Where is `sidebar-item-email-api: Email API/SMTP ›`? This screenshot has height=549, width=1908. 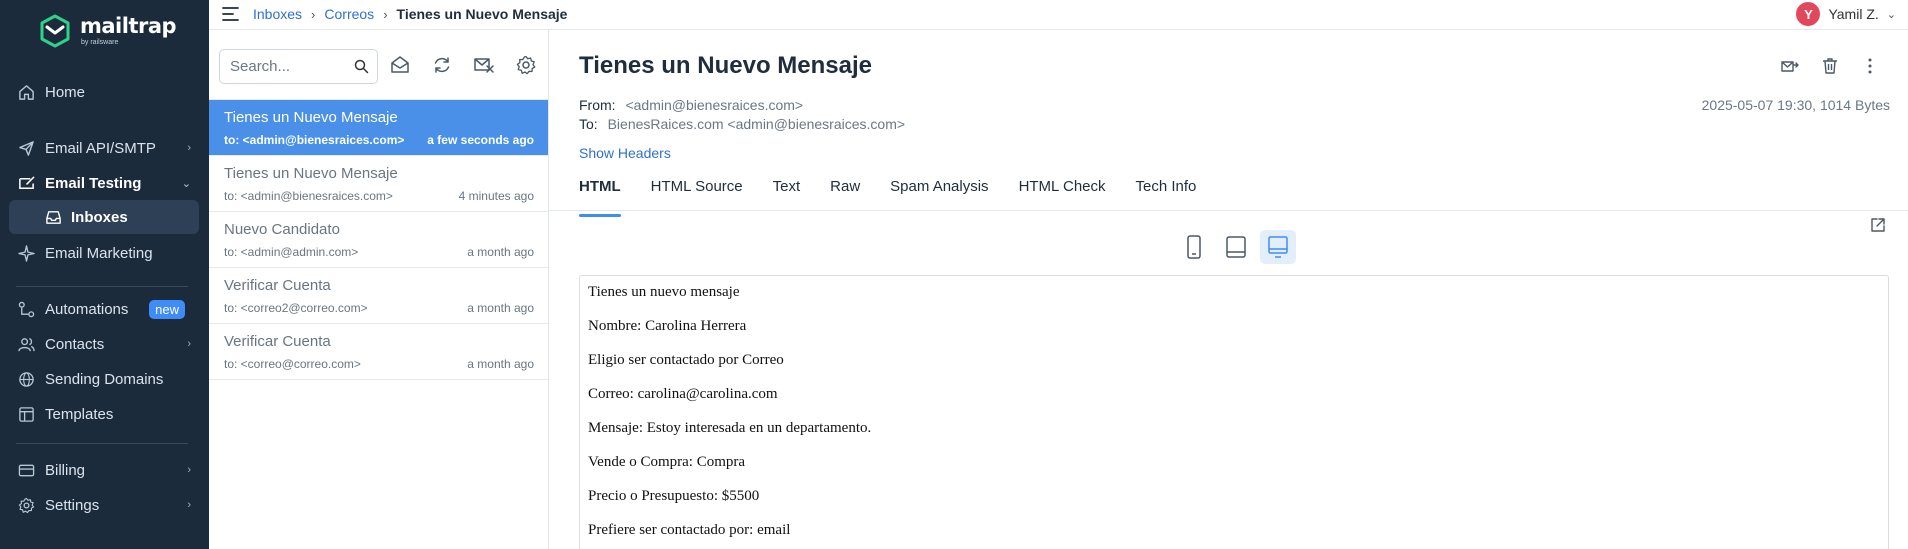
sidebar-item-email-api: Email API/SMTP › is located at coordinates (103, 148).